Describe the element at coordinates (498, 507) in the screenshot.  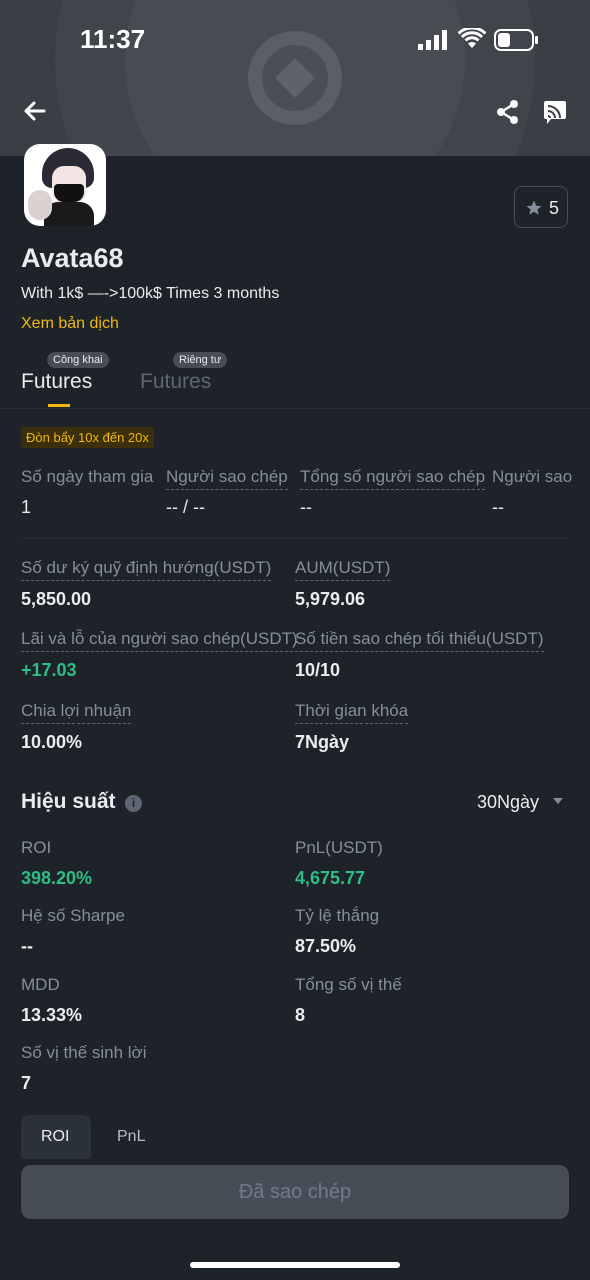
I see `stat-value-stars: --` at that location.